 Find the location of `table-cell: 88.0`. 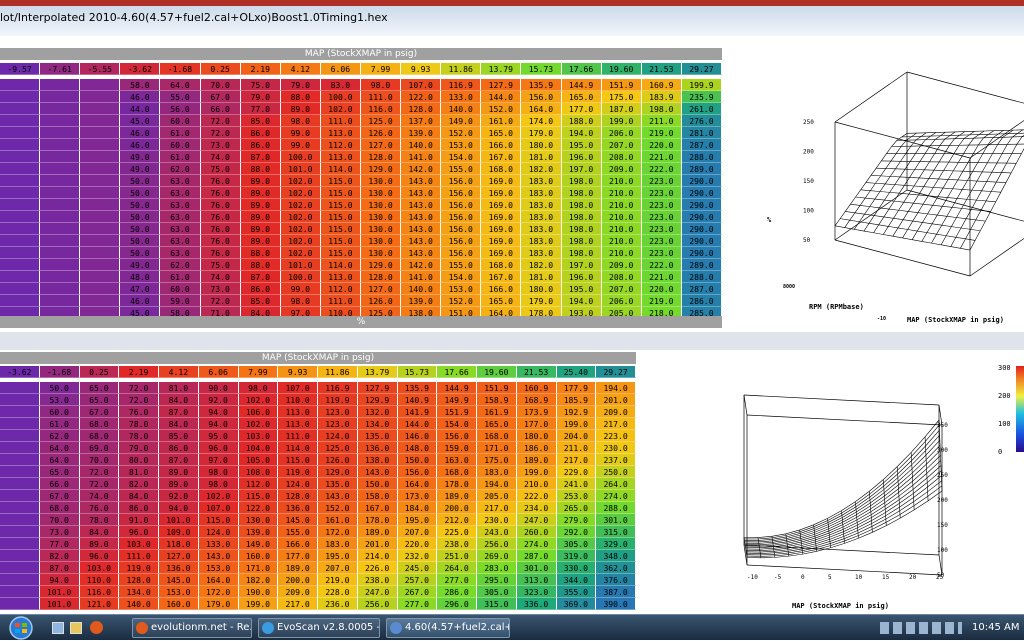

table-cell: 88.0 is located at coordinates (301, 97).